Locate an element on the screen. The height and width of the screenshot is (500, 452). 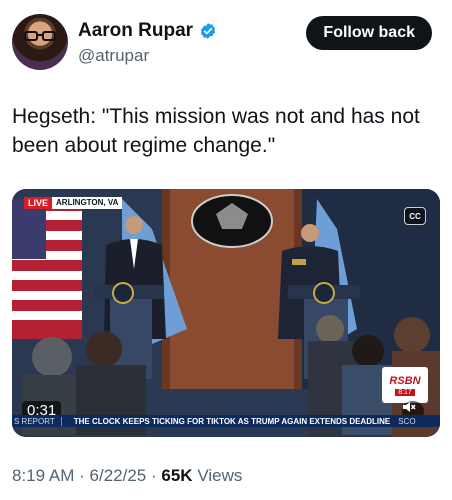
network-logo: RSBN 8:17 is located at coordinates (405, 385).